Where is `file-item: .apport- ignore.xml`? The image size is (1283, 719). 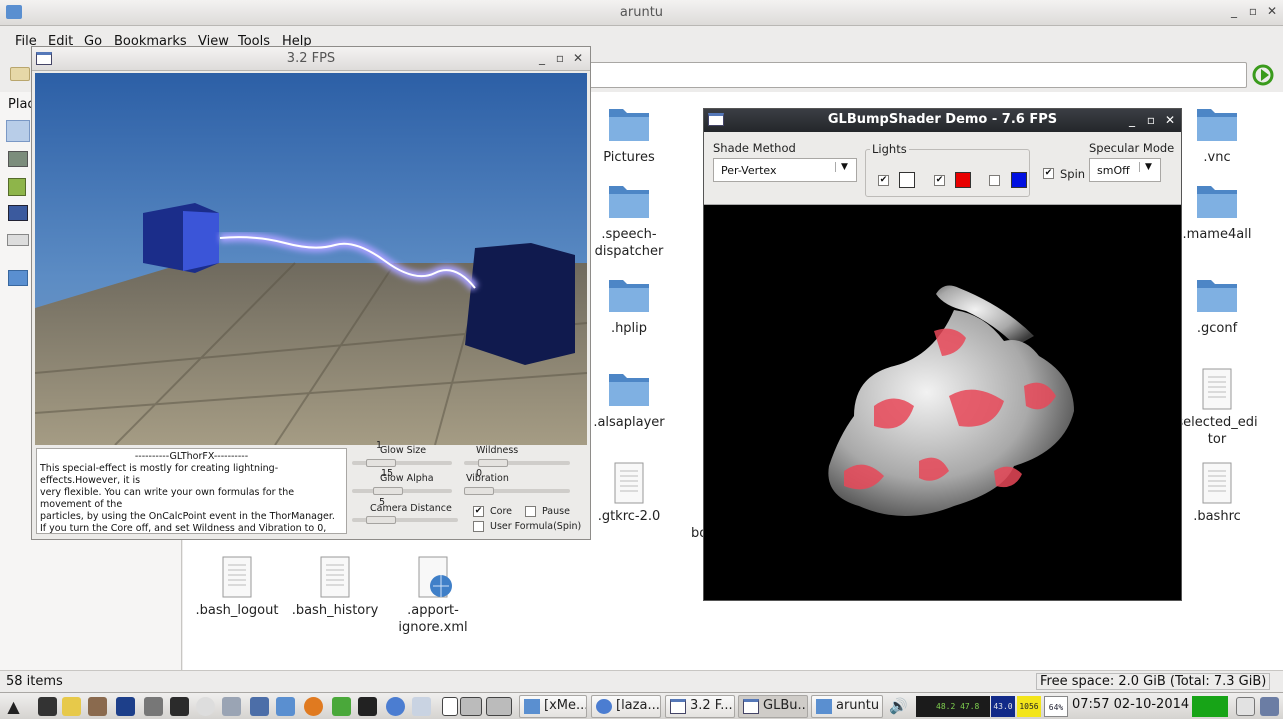
file-item: .apport- ignore.xml is located at coordinates (433, 596).